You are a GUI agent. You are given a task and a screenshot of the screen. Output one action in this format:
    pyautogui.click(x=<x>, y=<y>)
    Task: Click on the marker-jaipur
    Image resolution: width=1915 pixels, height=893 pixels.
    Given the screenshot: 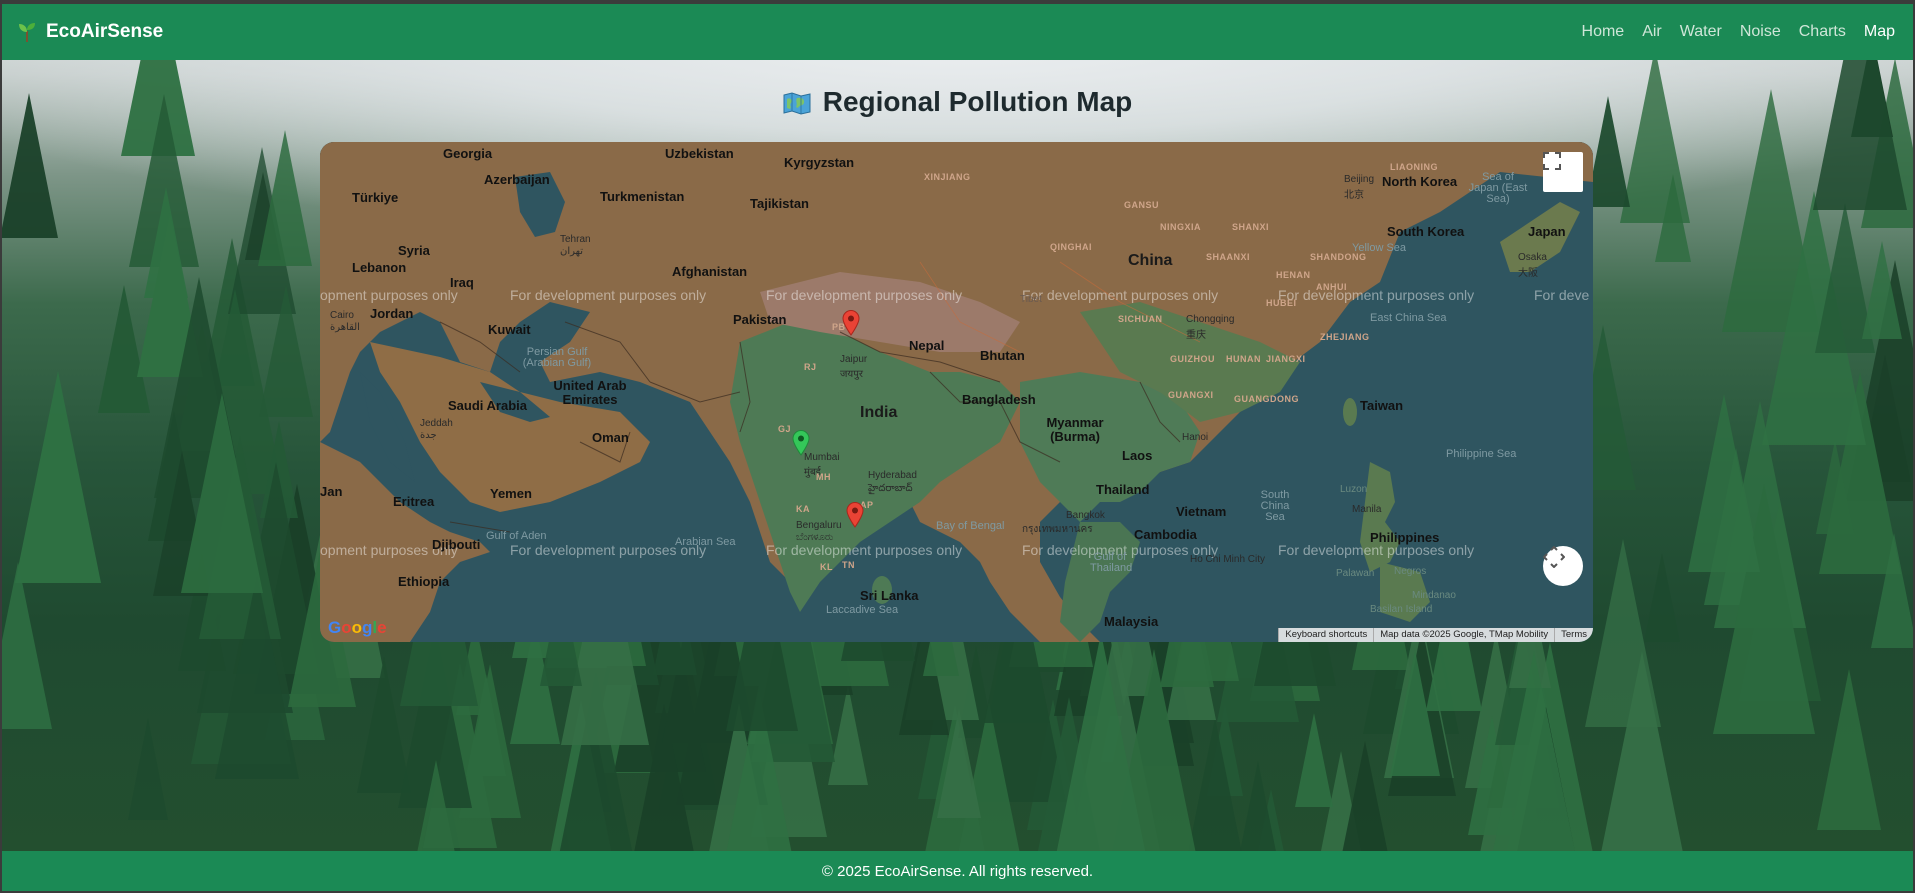 What is the action you would take?
    pyautogui.click(x=851, y=323)
    